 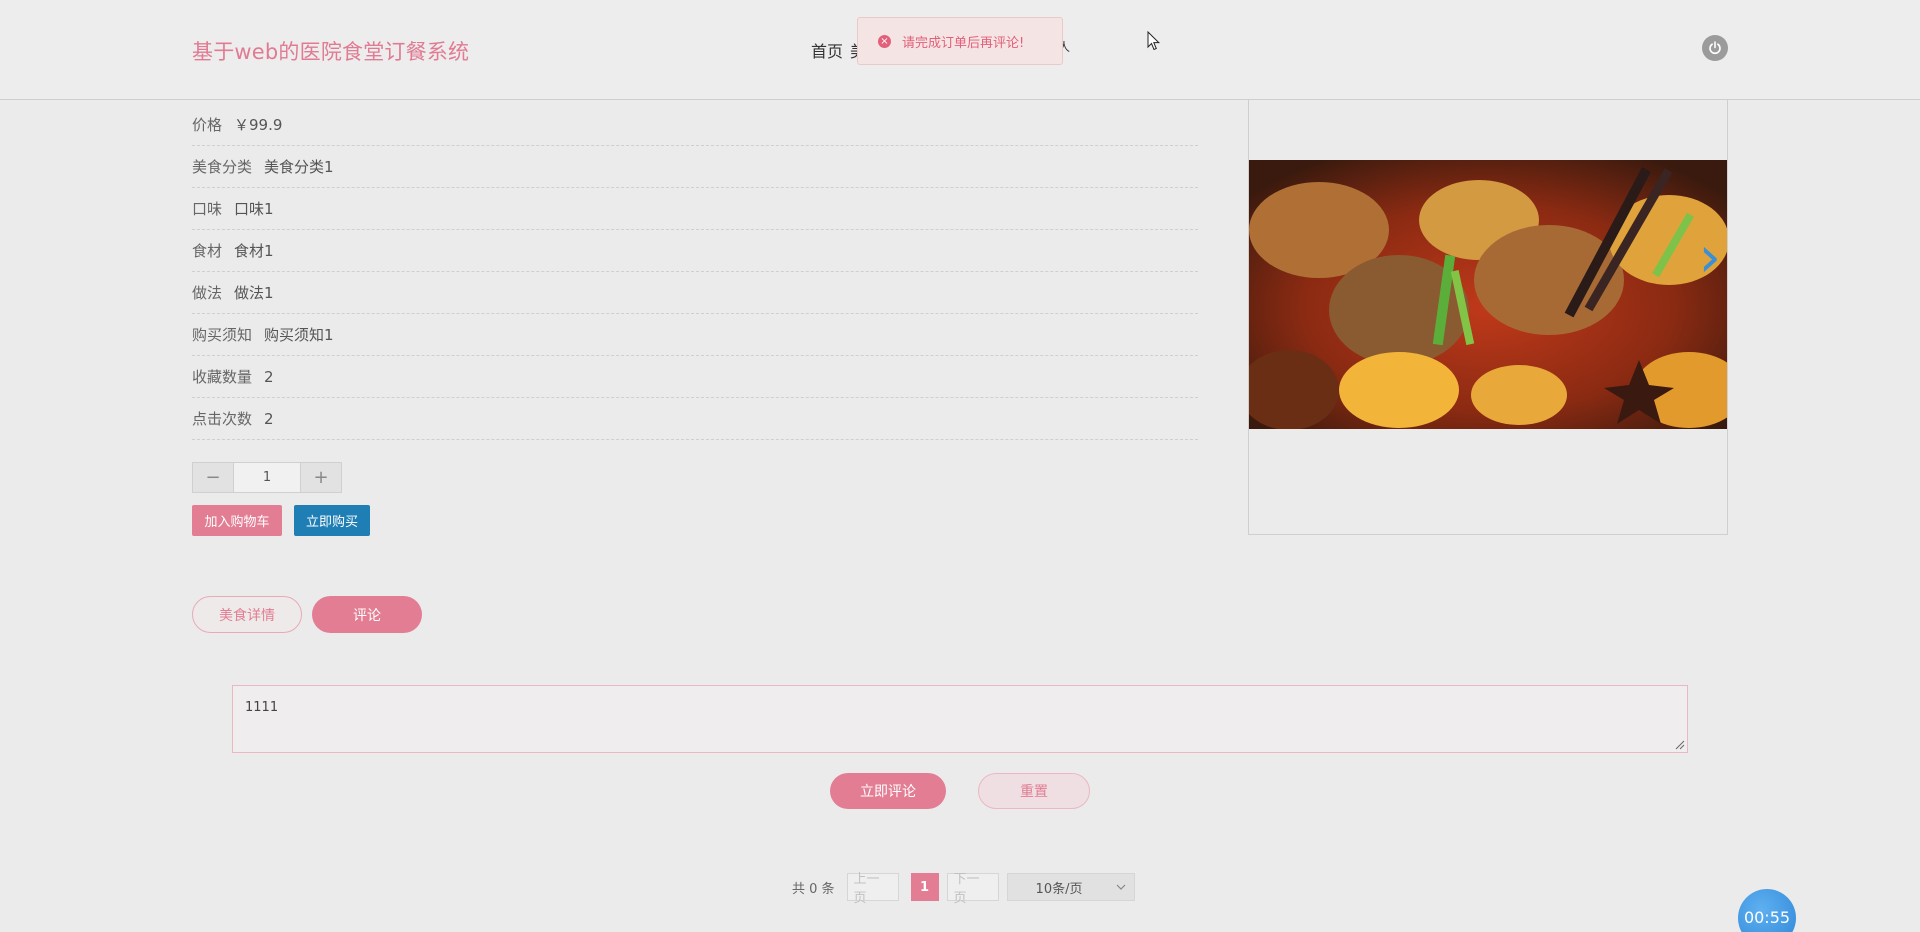 What do you see at coordinates (262, 707) in the screenshot?
I see `comment-text: 1111` at bounding box center [262, 707].